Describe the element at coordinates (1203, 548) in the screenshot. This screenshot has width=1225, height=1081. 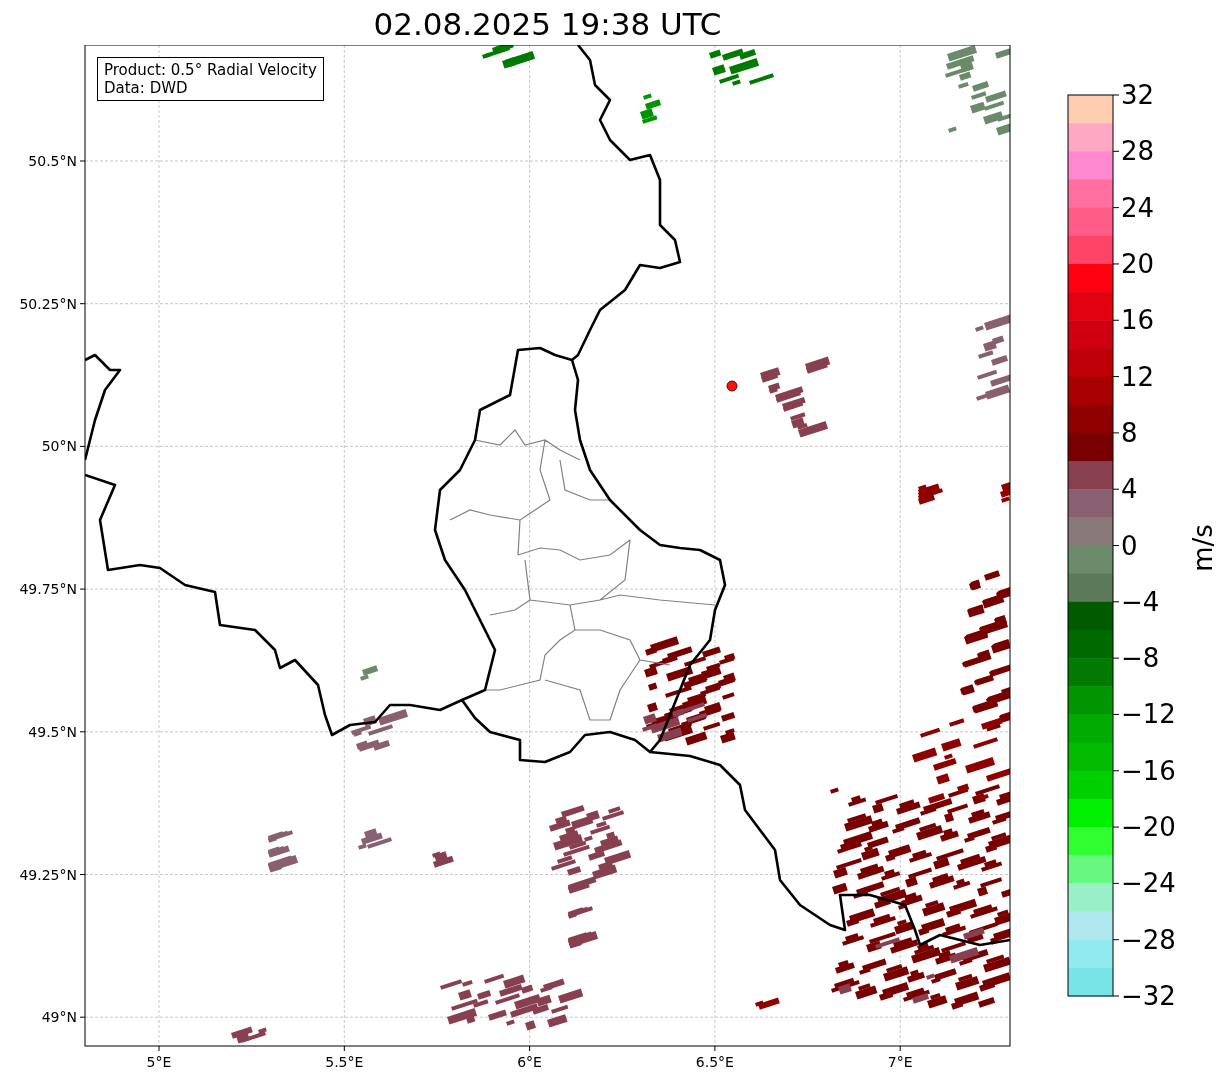
I see `colorbar-unit-label: m/s` at that location.